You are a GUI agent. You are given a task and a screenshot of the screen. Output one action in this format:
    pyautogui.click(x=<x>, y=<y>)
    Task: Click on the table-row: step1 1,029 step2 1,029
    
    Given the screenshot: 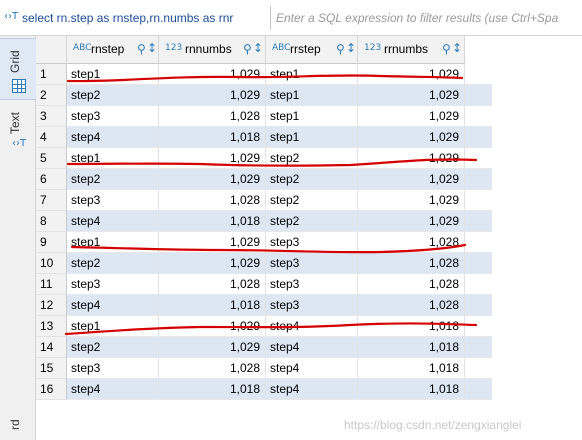 What is the action you would take?
    pyautogui.click(x=279, y=158)
    